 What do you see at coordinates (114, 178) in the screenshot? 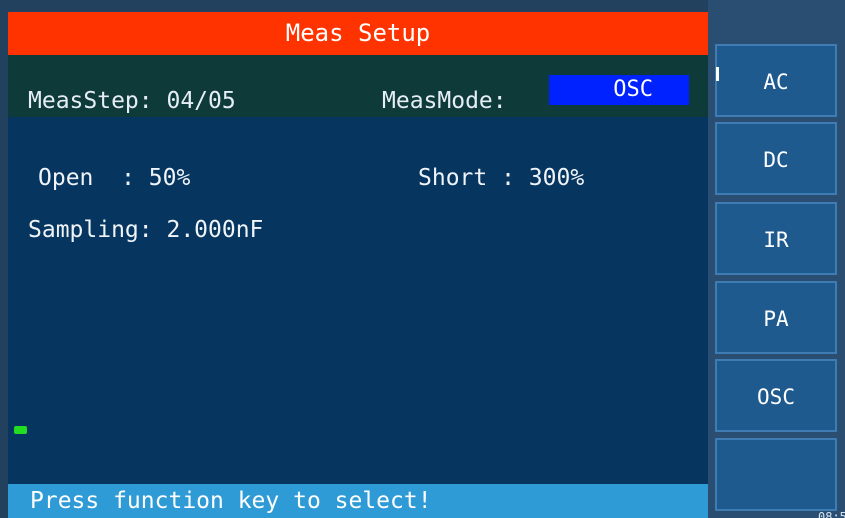
I see `open-field: Open : 50%` at bounding box center [114, 178].